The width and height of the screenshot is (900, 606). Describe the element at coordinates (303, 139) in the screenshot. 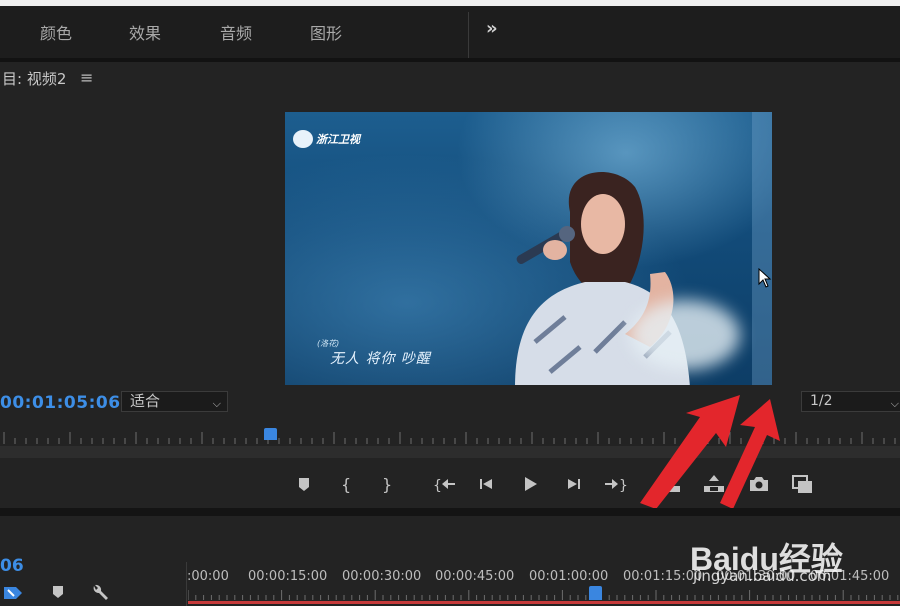

I see `channel-logo-icon` at that location.